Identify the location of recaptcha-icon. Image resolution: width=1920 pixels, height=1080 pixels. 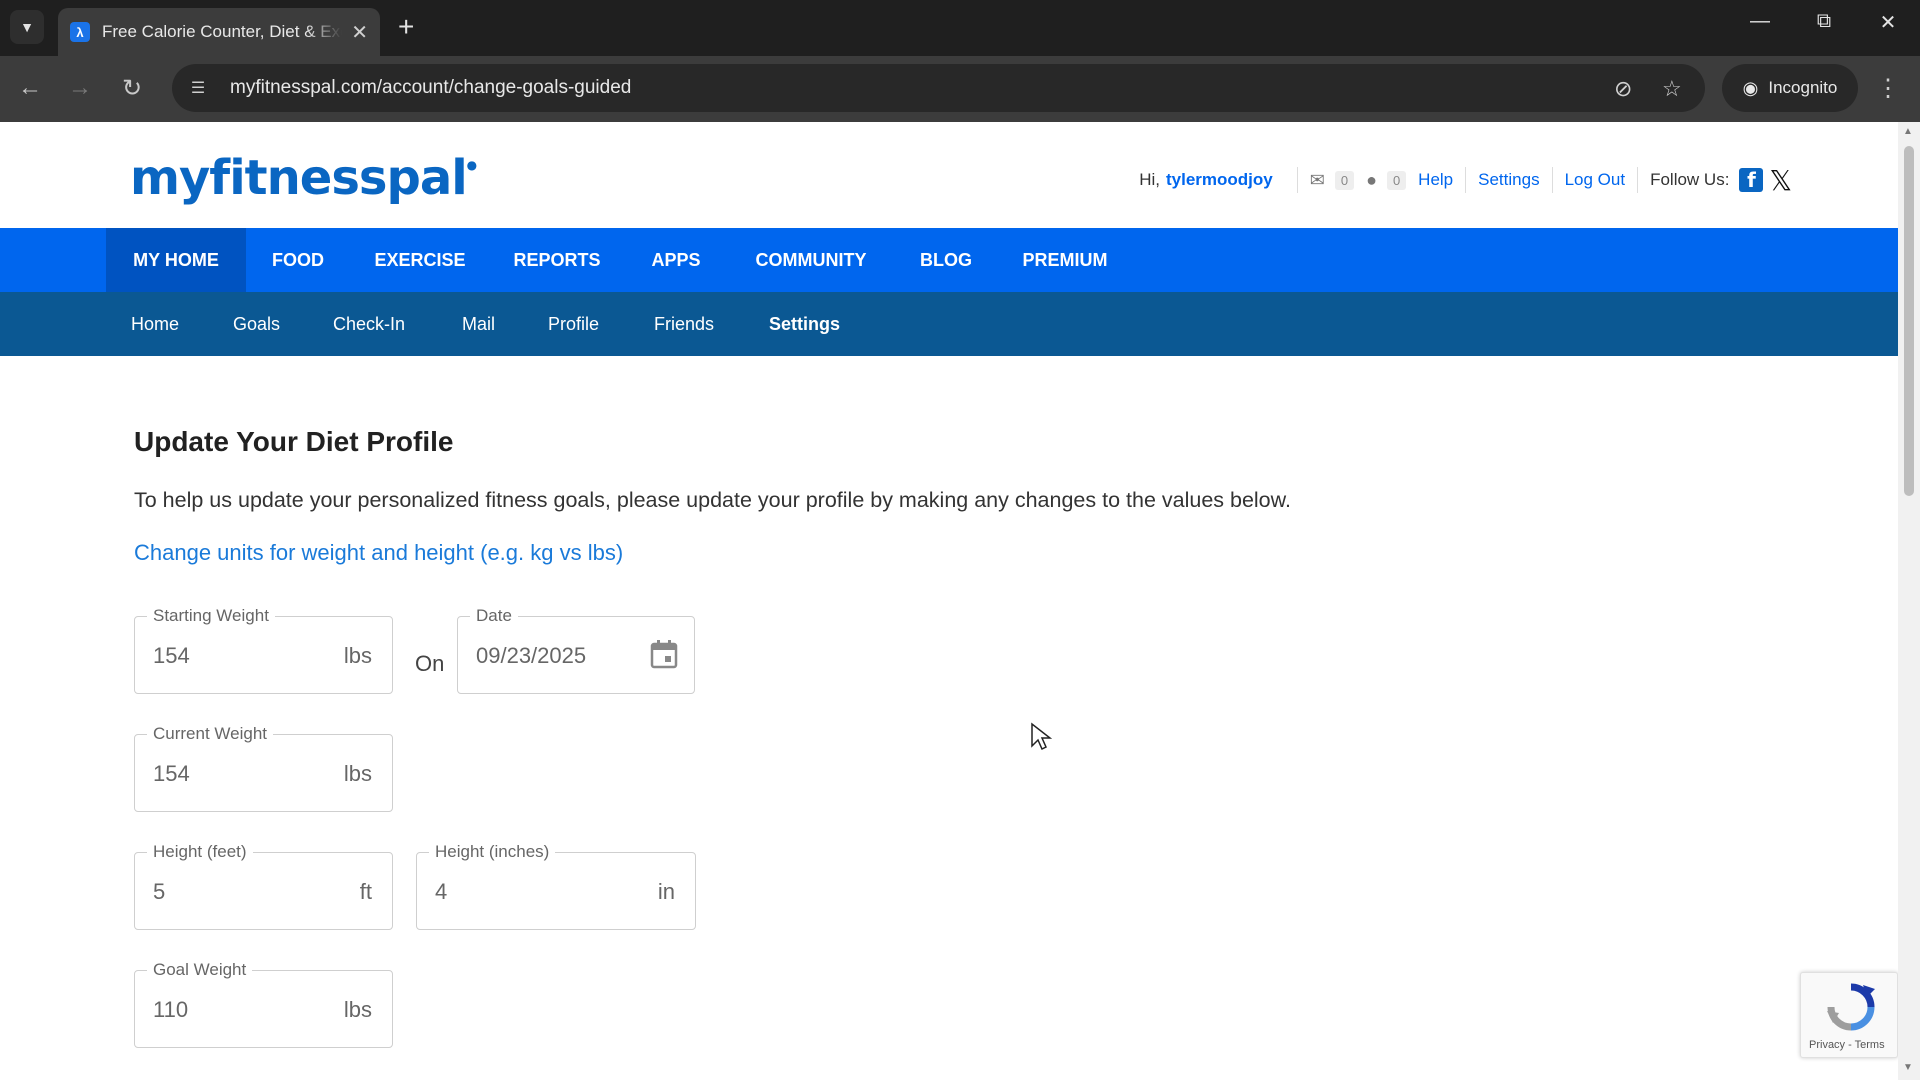
(1851, 1007).